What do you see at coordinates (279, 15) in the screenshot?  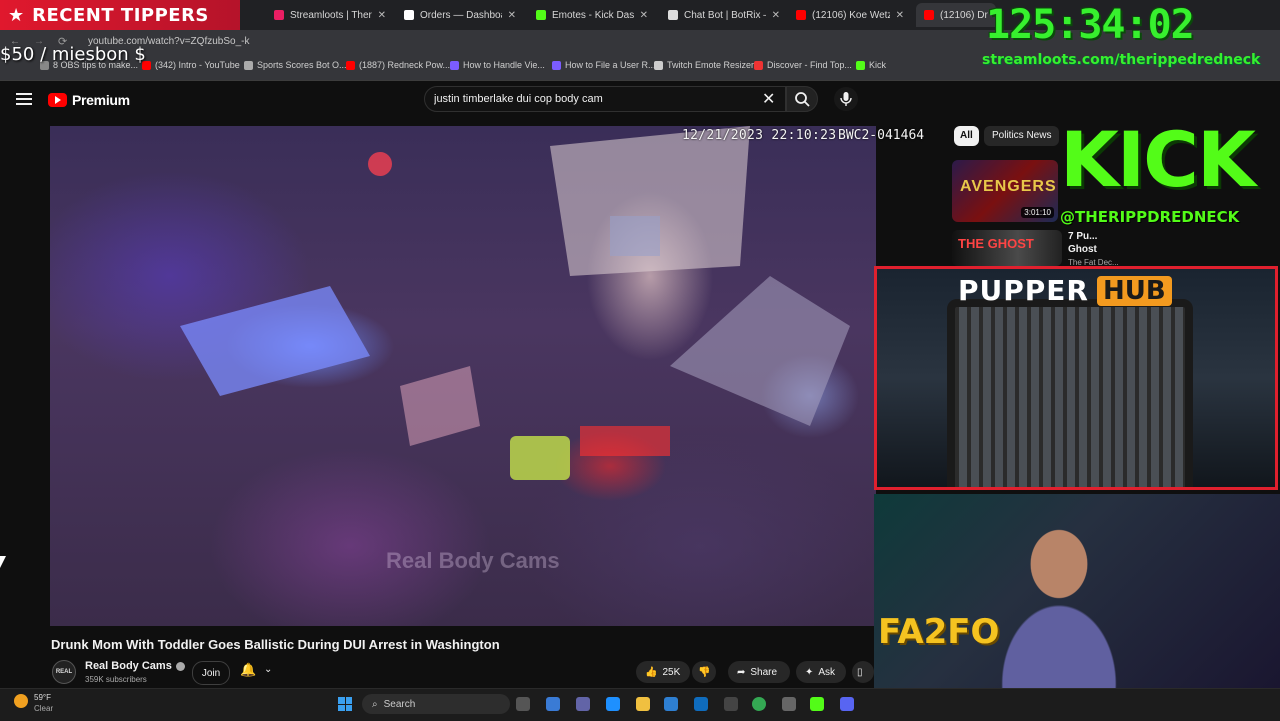 I see `streamloots-icon` at bounding box center [279, 15].